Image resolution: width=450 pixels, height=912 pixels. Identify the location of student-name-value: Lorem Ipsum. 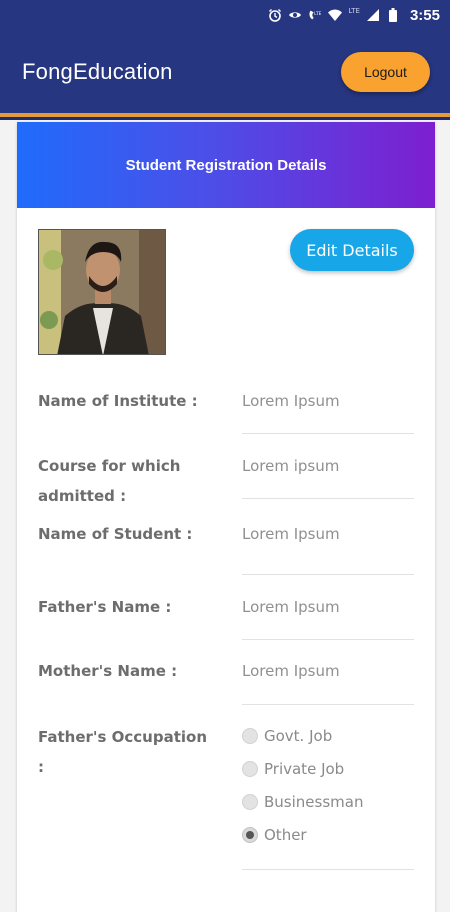
(291, 534).